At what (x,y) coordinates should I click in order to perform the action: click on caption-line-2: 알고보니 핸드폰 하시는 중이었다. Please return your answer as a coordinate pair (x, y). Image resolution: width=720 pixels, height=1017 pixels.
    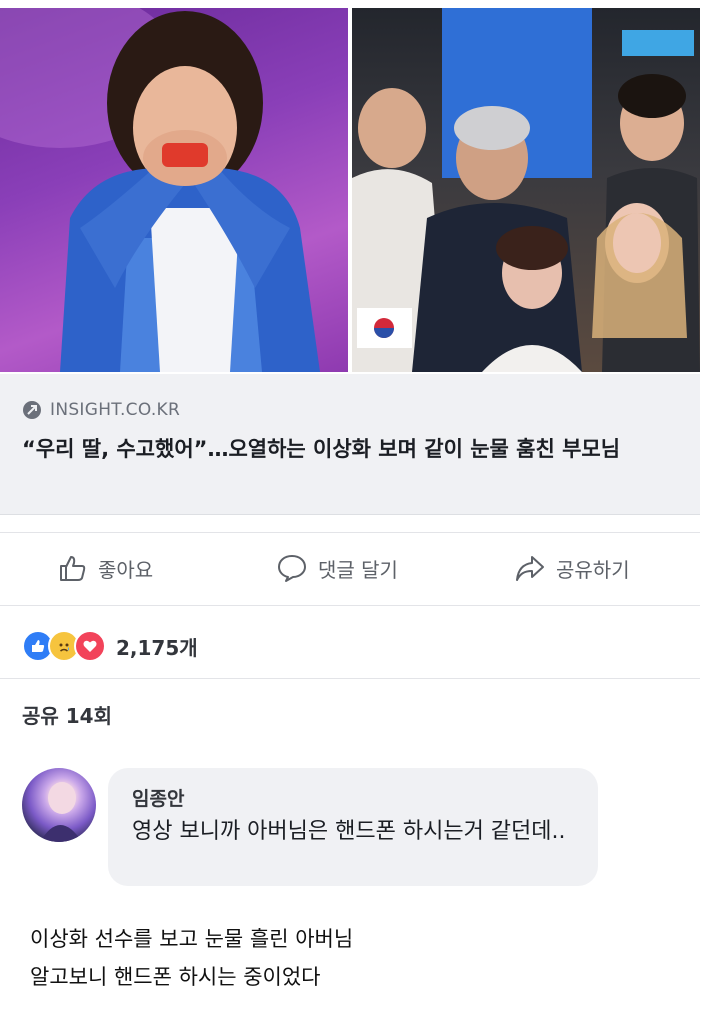
    Looking at the image, I should click on (175, 977).